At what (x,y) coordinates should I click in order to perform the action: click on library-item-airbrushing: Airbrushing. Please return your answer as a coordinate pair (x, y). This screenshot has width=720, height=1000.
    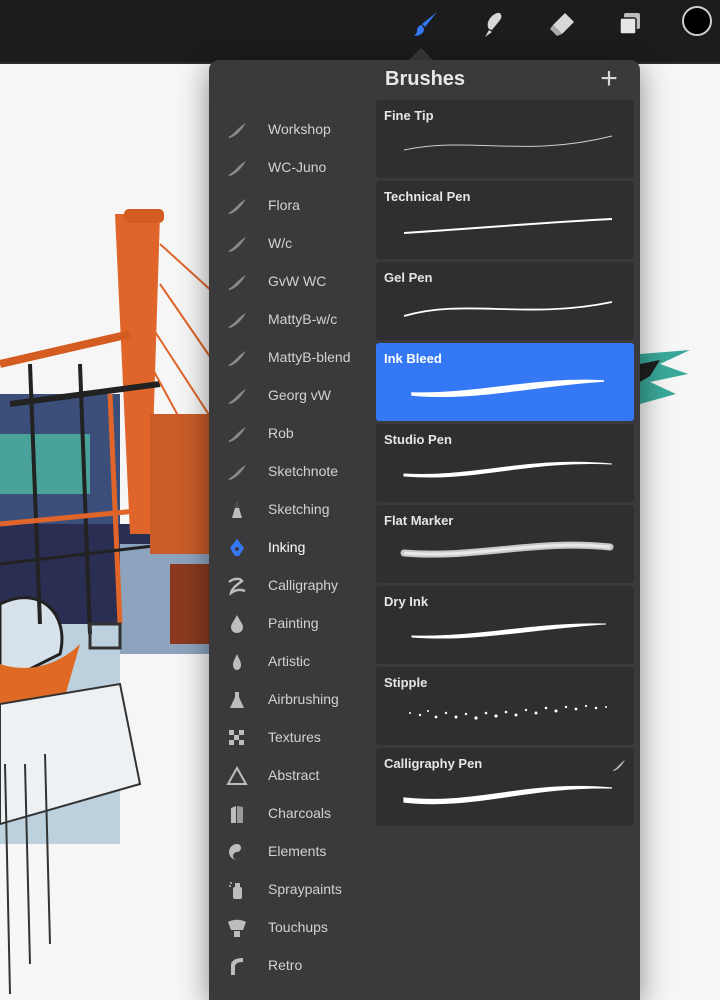
    Looking at the image, I should click on (292, 700).